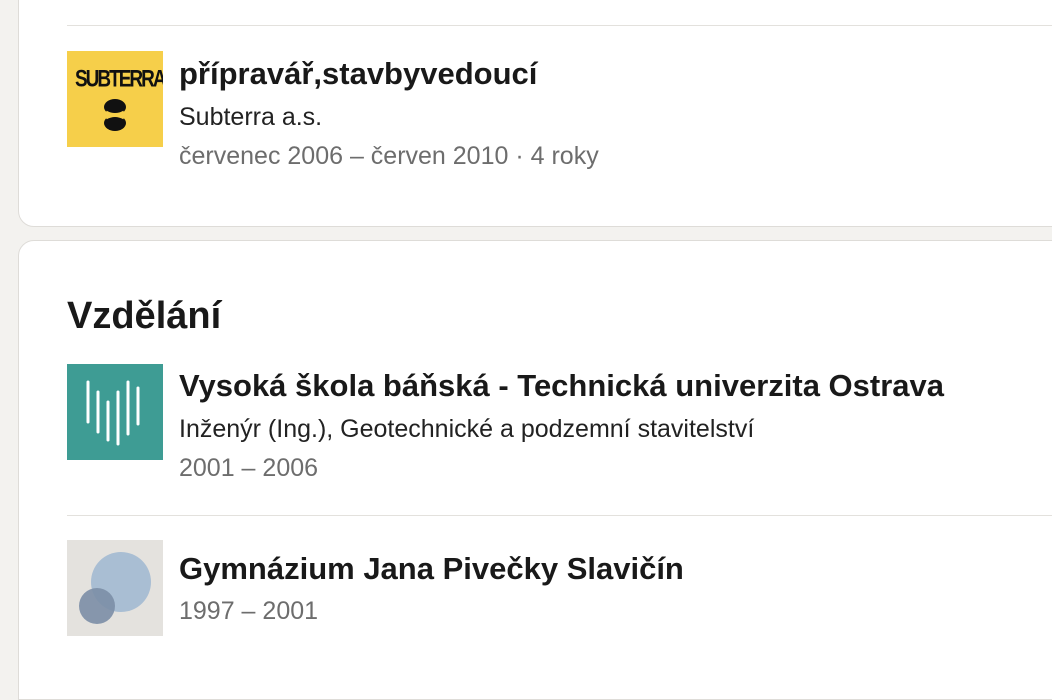 The height and width of the screenshot is (700, 1052). What do you see at coordinates (115, 115) in the screenshot?
I see `subterra-emblem-icon` at bounding box center [115, 115].